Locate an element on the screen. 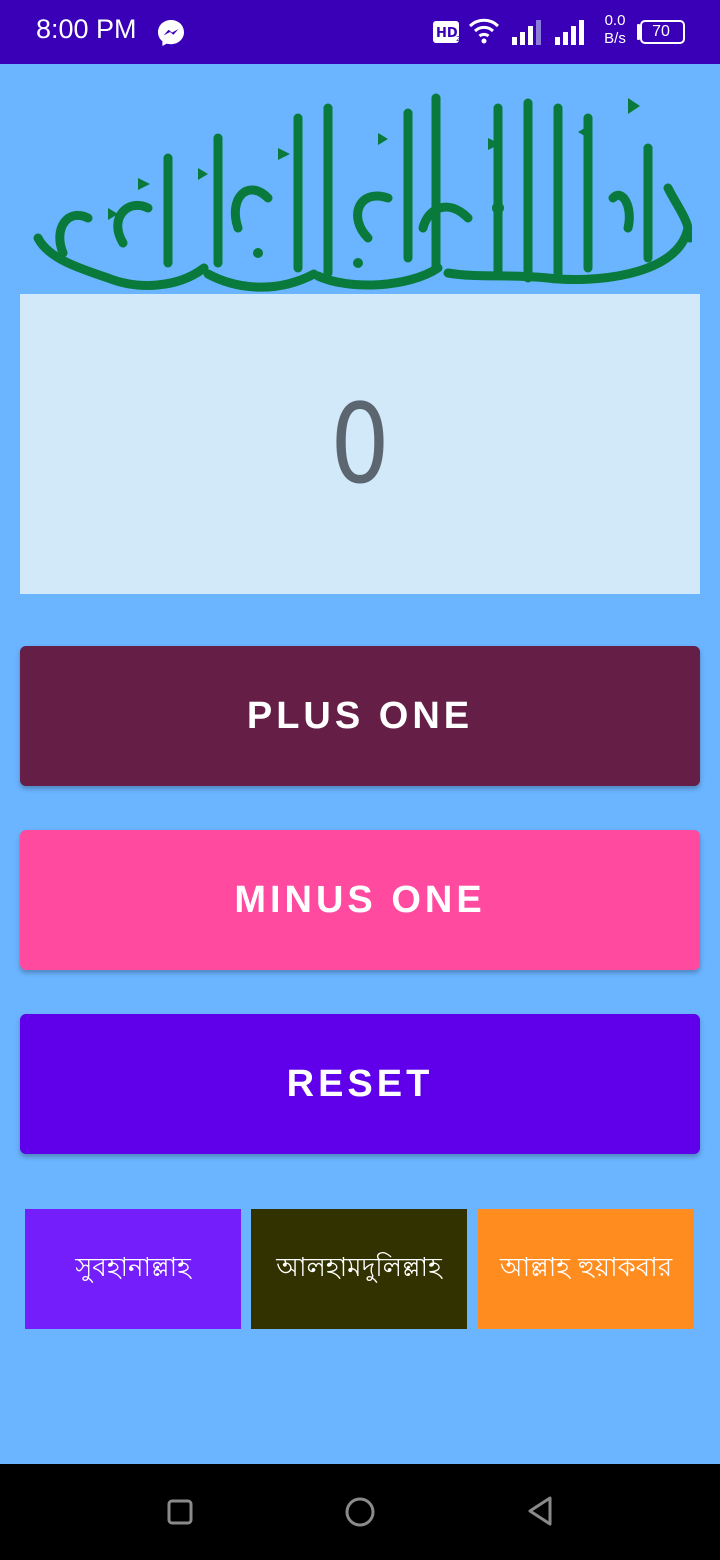 This screenshot has width=720, height=1560. allahu-akbar-button: আল্লাহ হুয়াকবার is located at coordinates (586, 1269).